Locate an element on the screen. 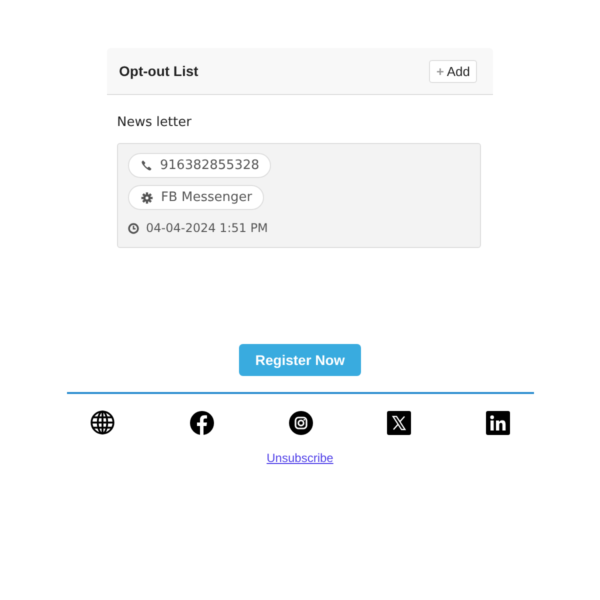 The image size is (600, 600). gear-icon is located at coordinates (147, 198).